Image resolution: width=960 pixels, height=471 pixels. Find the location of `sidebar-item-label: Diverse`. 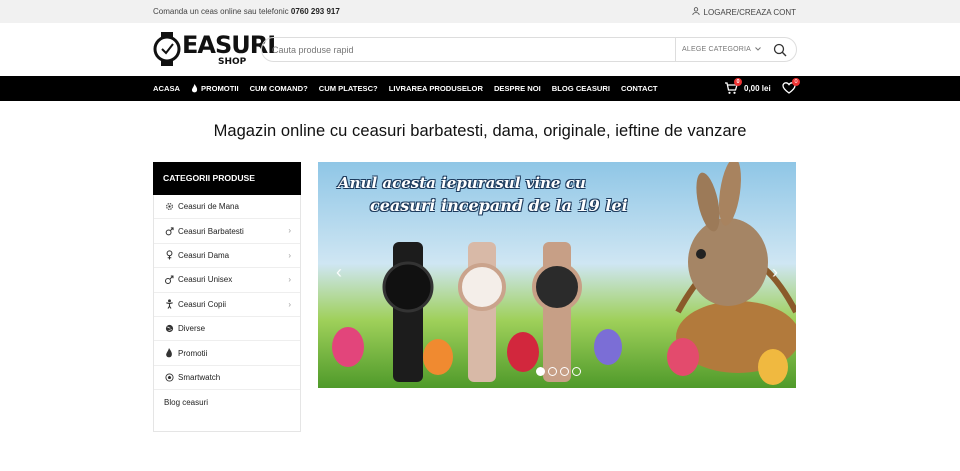

sidebar-item-label: Diverse is located at coordinates (192, 329).